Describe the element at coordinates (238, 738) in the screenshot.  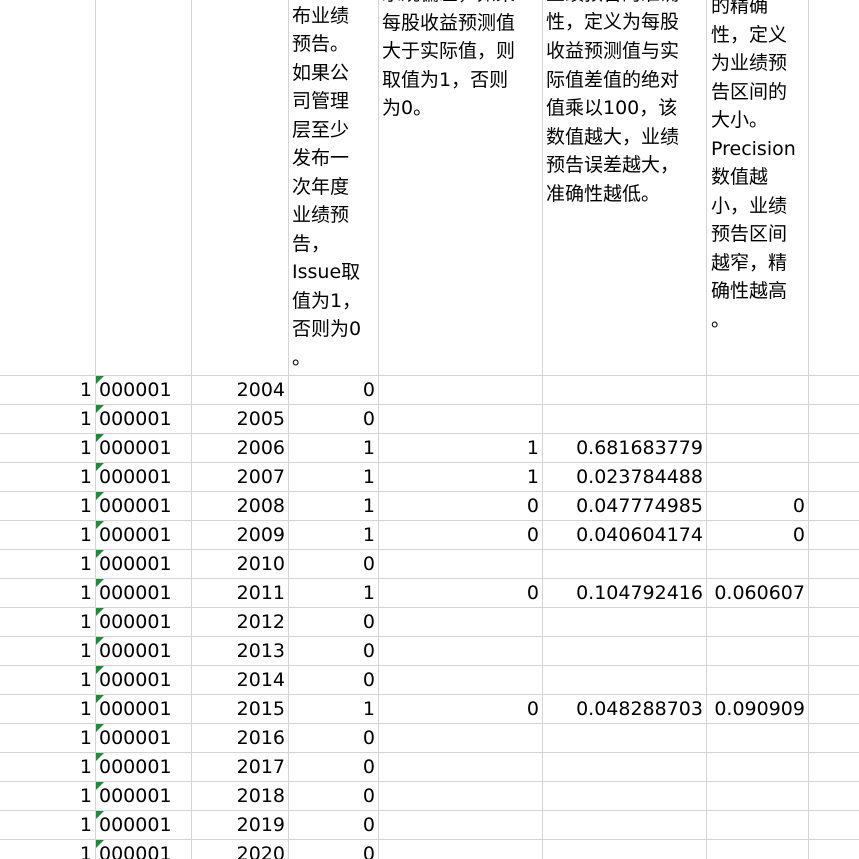
I see `cell-year: 2016` at that location.